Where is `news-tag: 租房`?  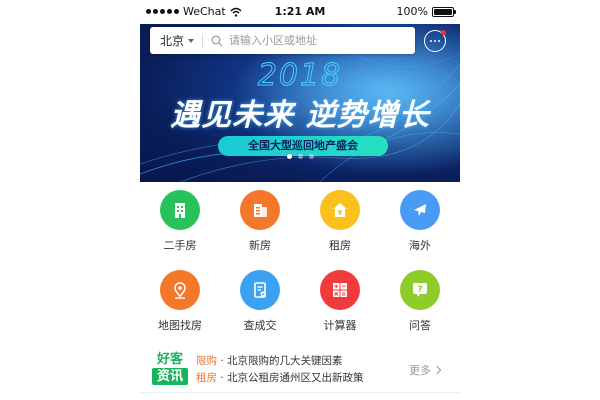 news-tag: 租房 is located at coordinates (206, 378).